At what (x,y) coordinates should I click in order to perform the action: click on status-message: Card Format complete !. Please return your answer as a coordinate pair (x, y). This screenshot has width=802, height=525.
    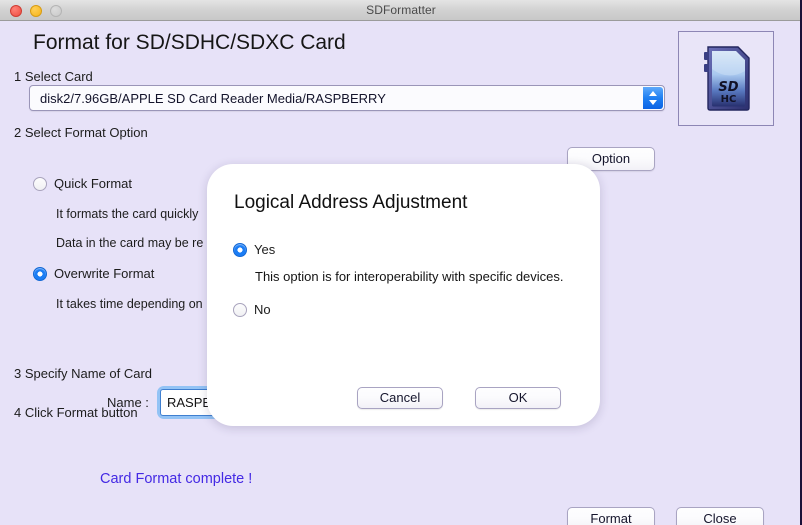
    Looking at the image, I should click on (176, 479).